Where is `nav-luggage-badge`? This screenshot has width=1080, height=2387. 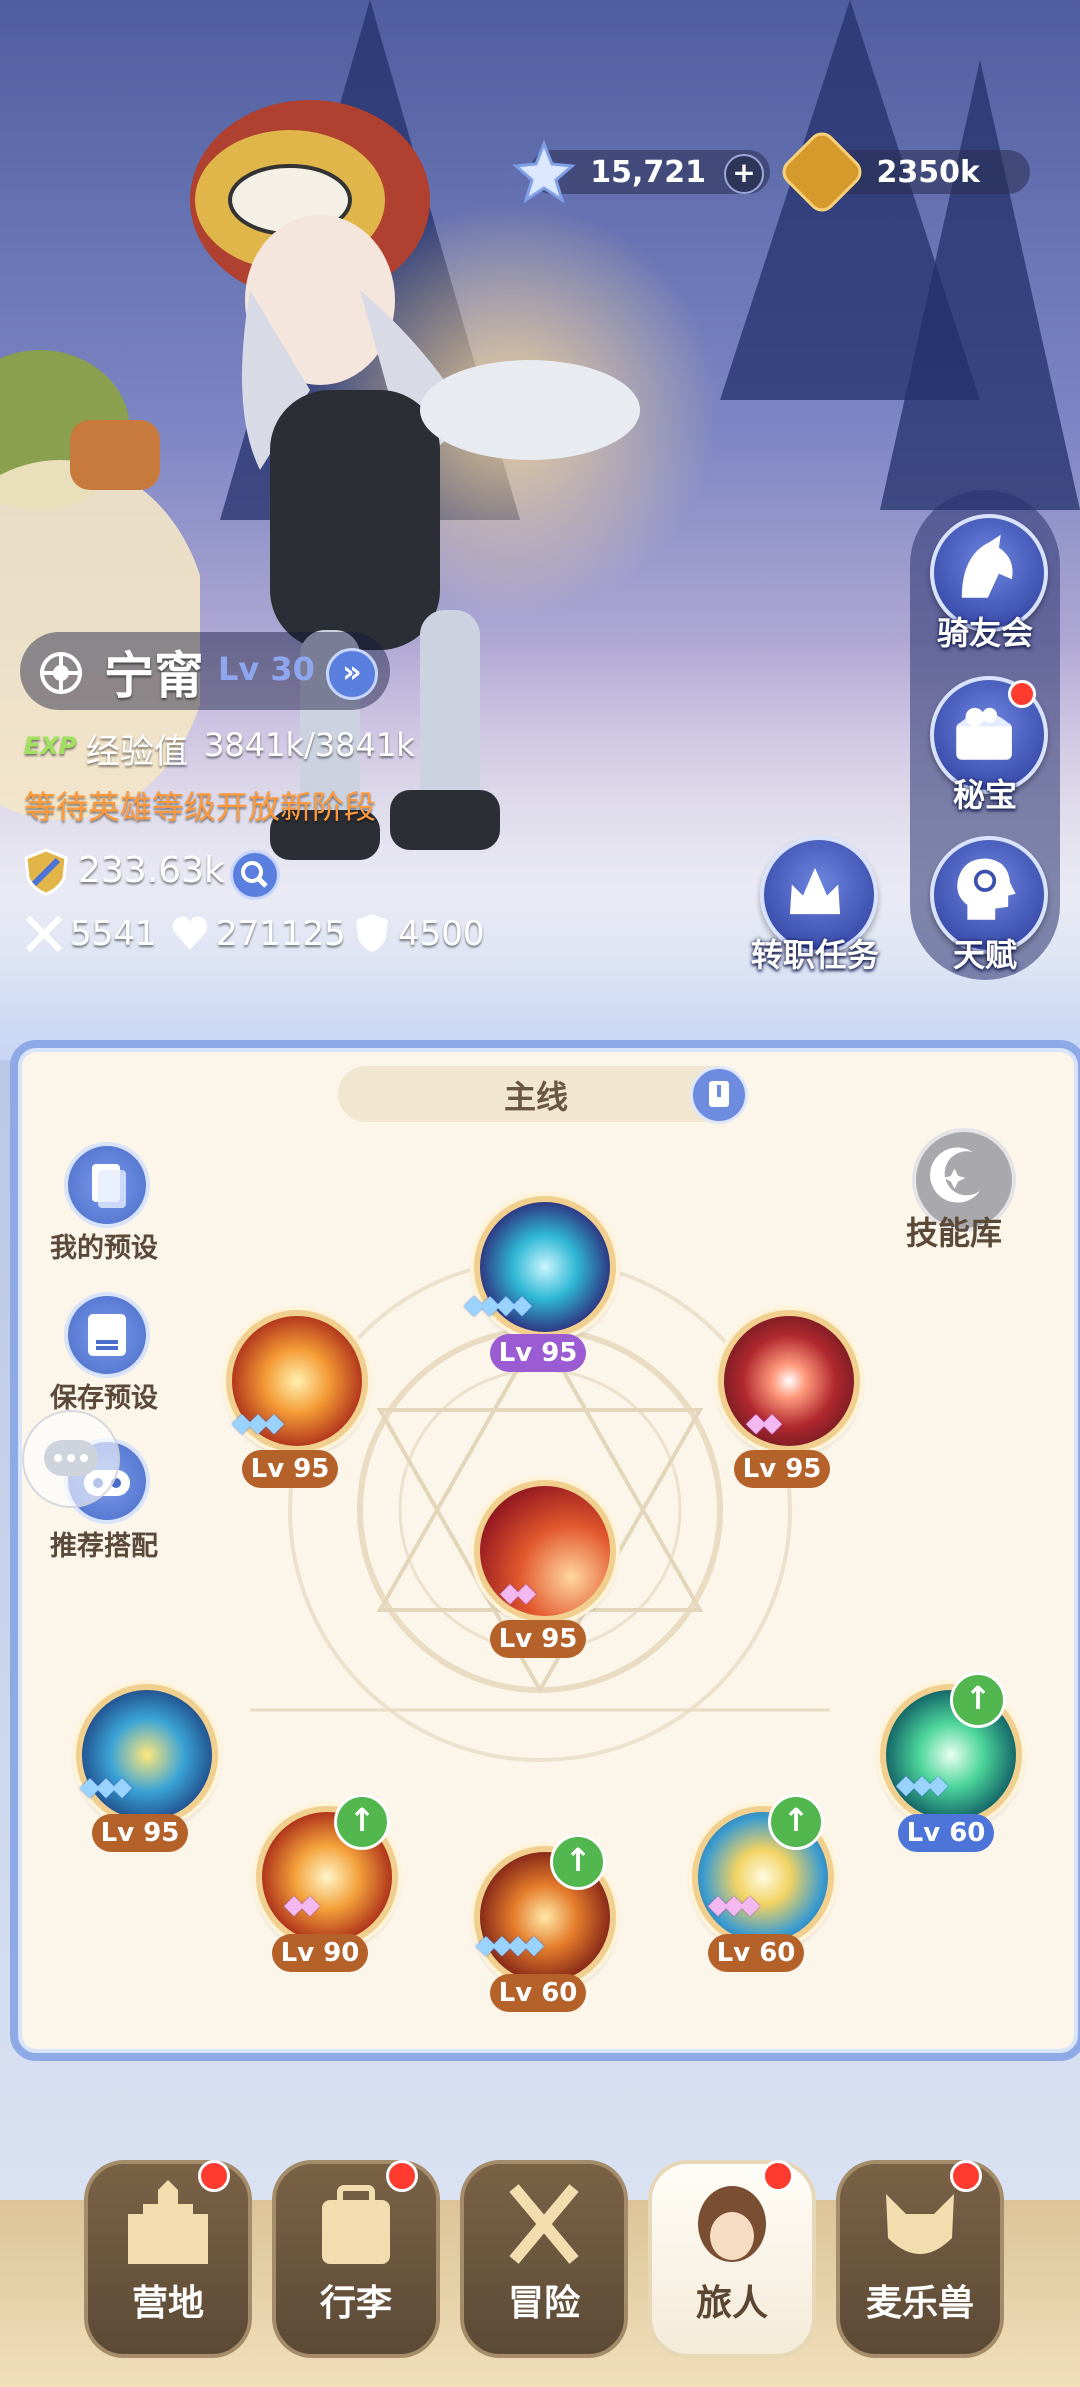 nav-luggage-badge is located at coordinates (402, 2176).